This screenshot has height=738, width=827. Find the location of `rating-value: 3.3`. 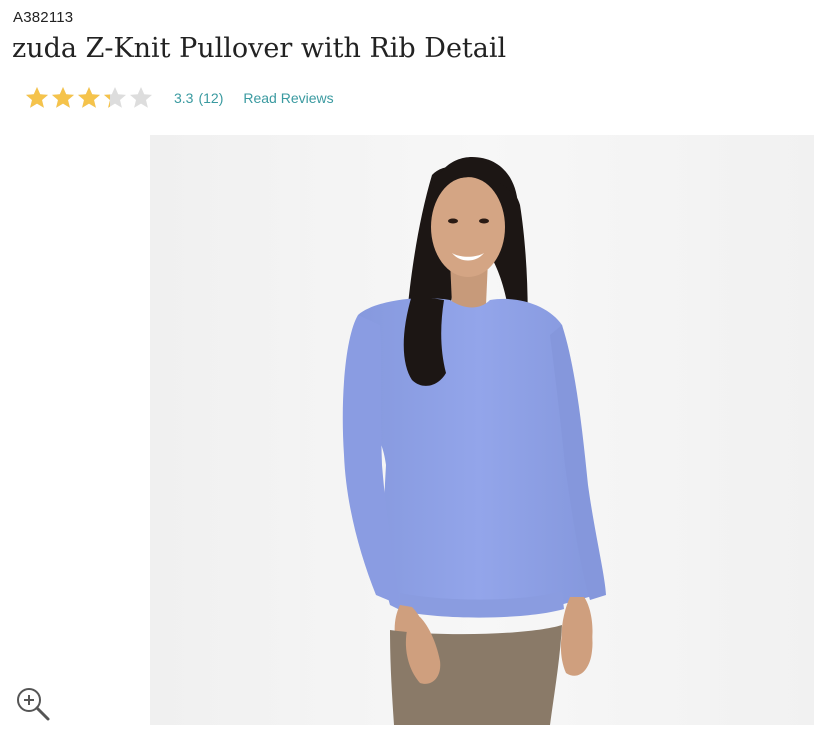

rating-value: 3.3 is located at coordinates (184, 98).